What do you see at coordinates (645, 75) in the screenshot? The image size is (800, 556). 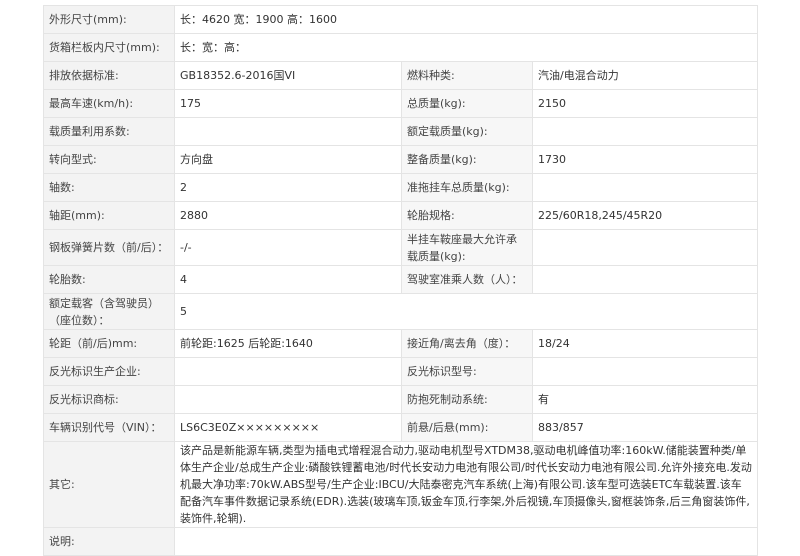 I see `value-fuel-type: 汽油/电混合动力` at bounding box center [645, 75].